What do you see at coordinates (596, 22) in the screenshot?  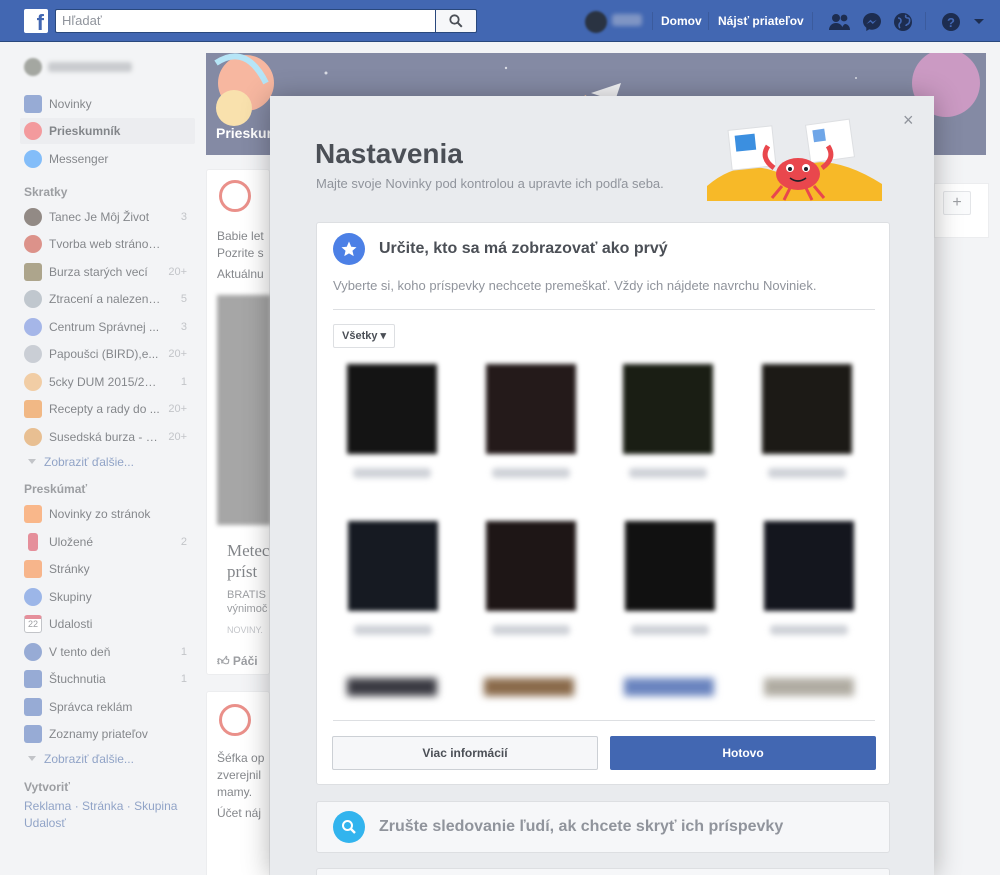 I see `user-avatar` at bounding box center [596, 22].